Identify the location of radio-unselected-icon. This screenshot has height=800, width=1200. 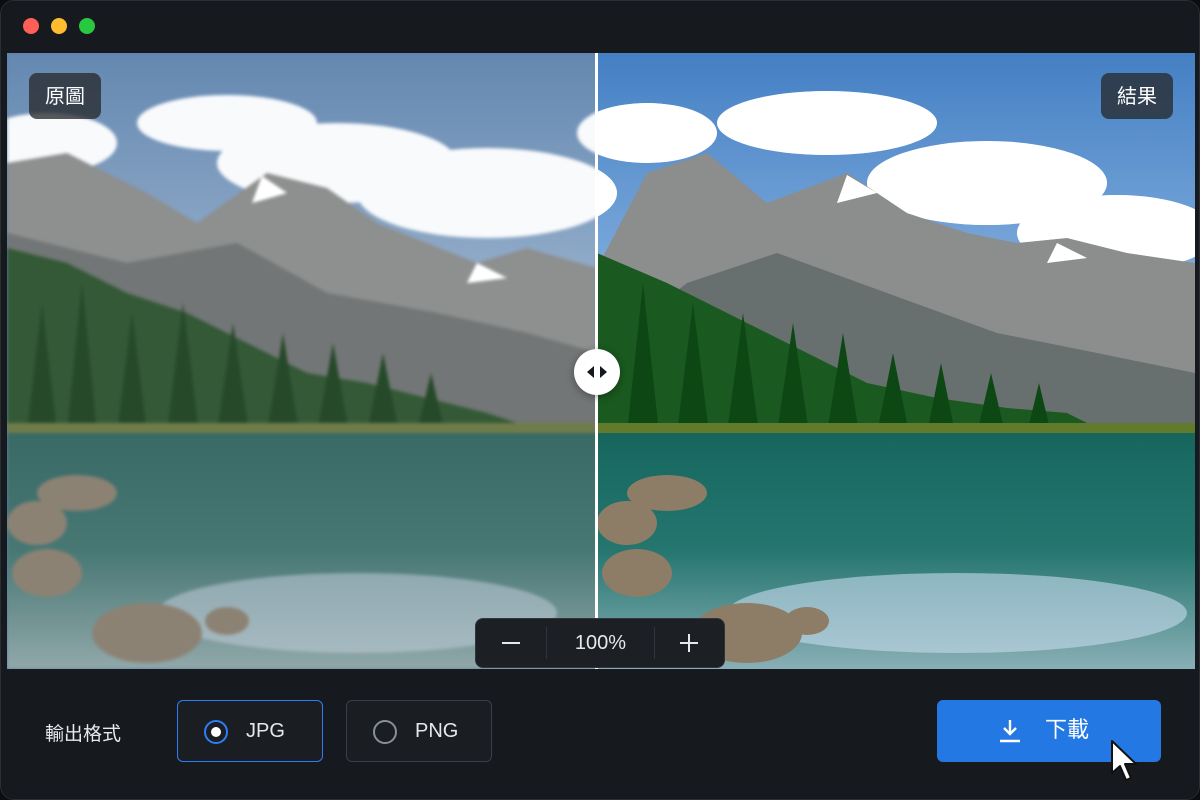
(385, 732).